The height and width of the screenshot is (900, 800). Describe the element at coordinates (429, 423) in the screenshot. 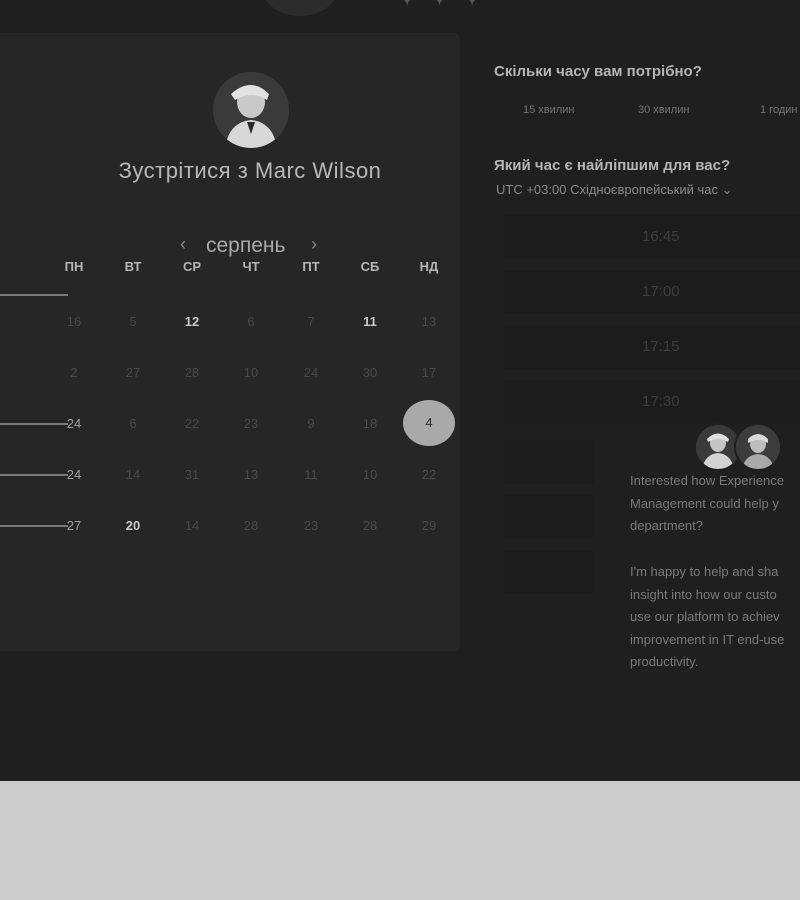

I see `calendar-day: 4` at that location.